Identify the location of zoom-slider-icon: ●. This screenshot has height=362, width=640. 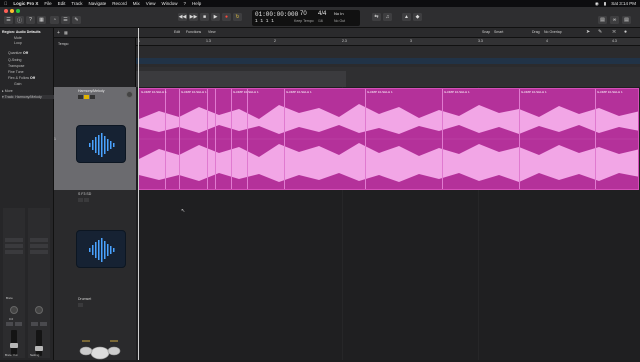
(625, 32).